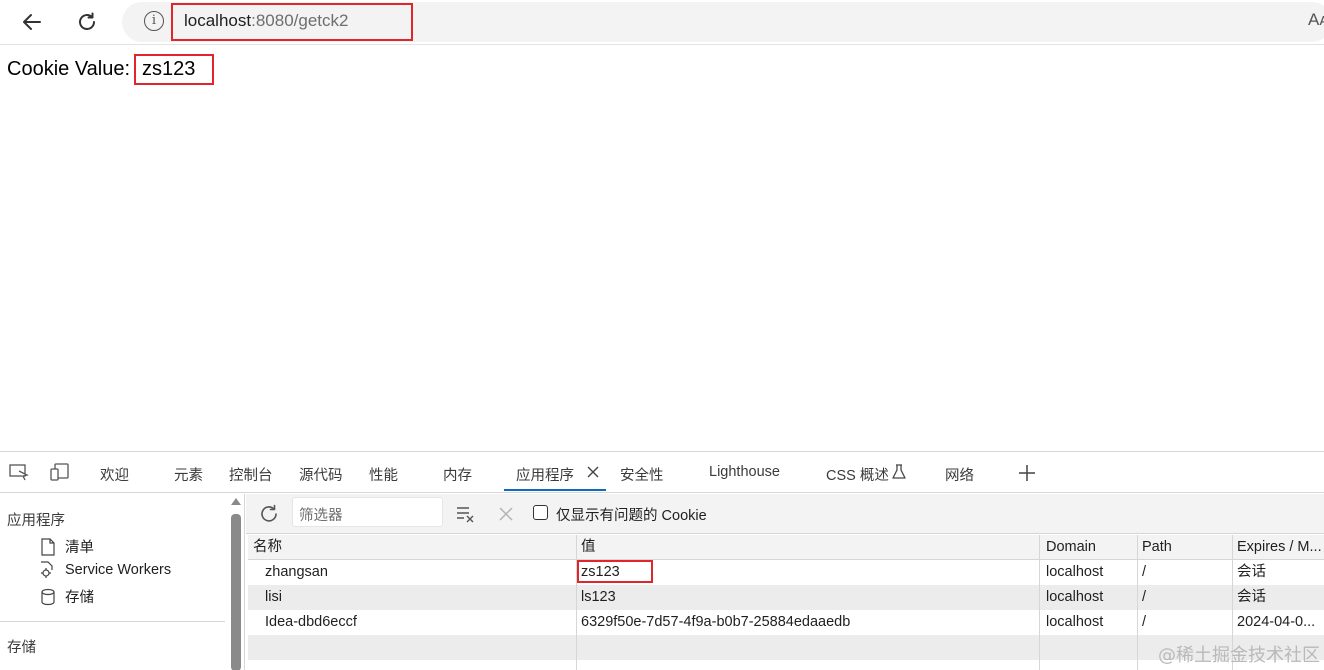 The image size is (1324, 670). I want to click on sidebar-scroll-thumb, so click(236, 592).